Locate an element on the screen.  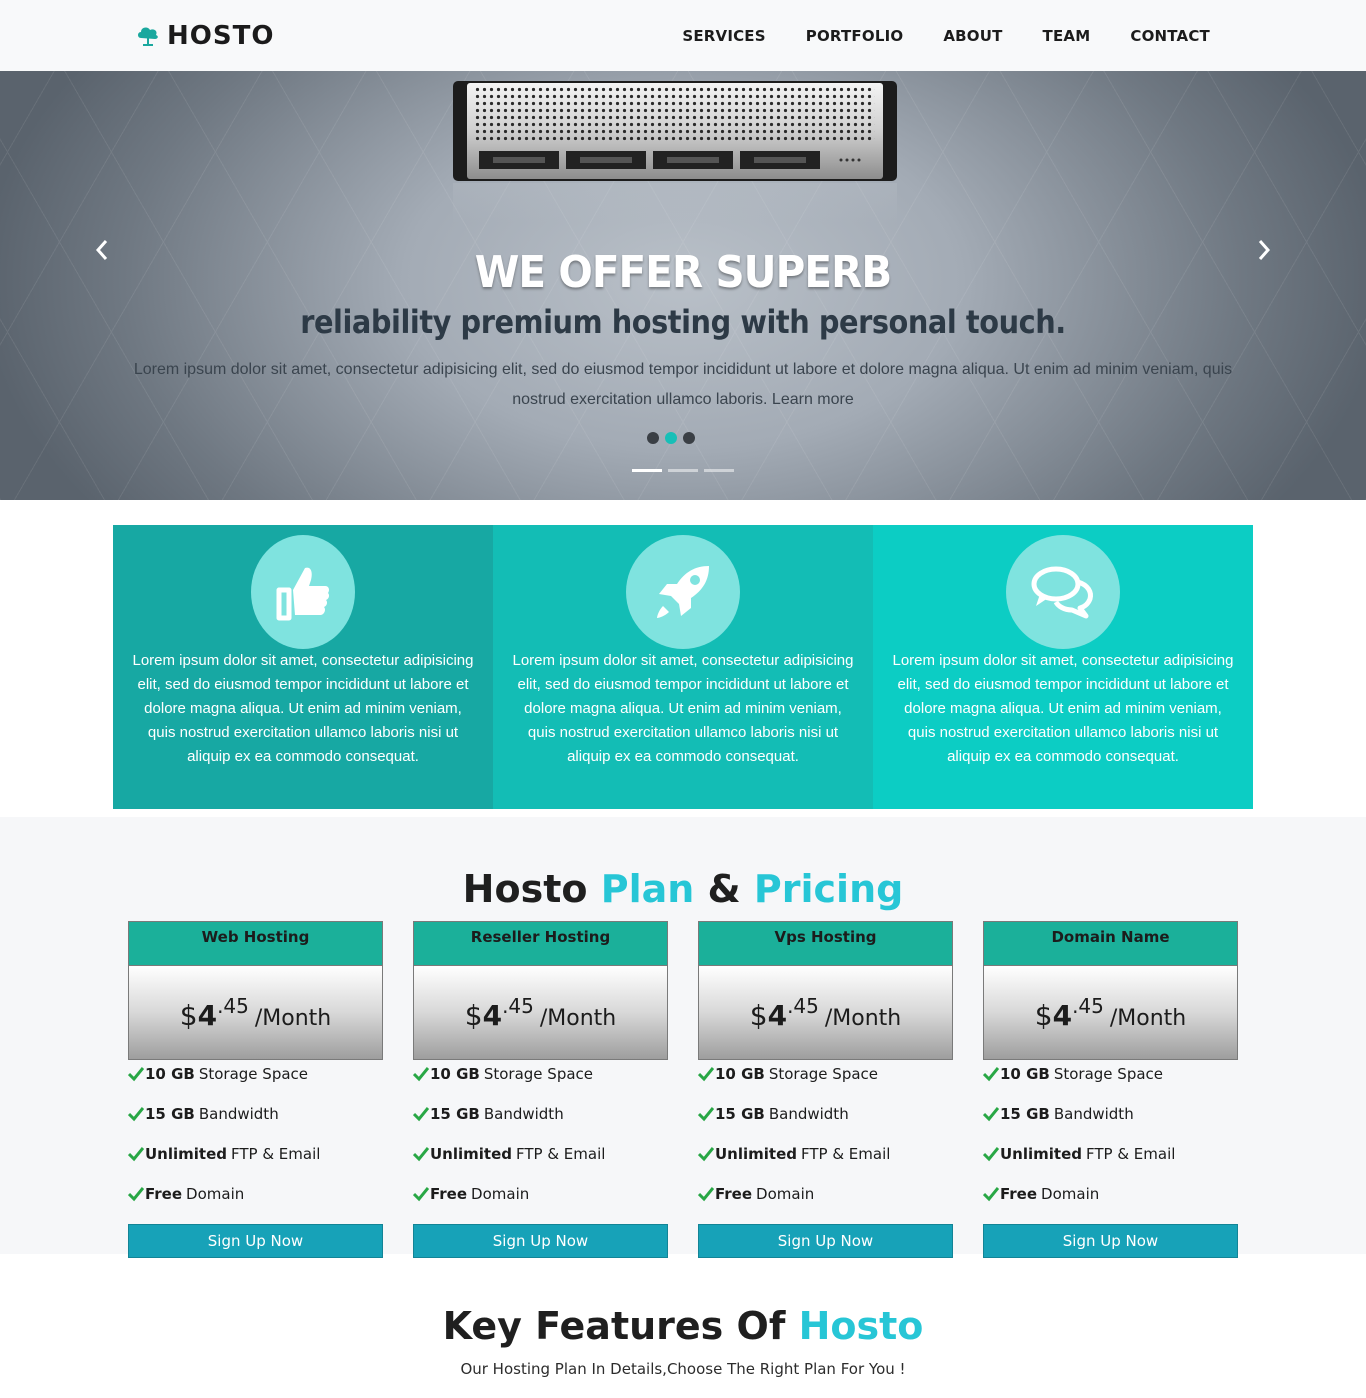
pricing-heading-accent: Pricing is located at coordinates (828, 889).